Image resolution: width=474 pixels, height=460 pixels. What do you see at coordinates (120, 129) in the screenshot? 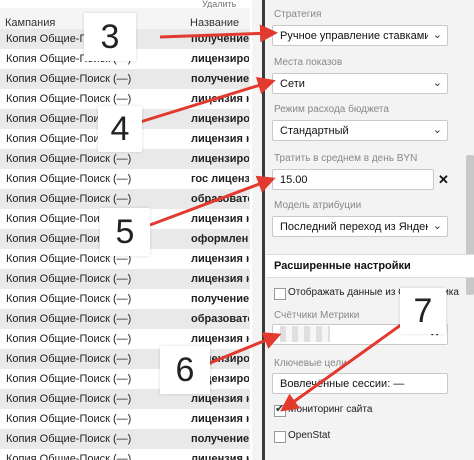
I see `annotation-4: 4` at bounding box center [120, 129].